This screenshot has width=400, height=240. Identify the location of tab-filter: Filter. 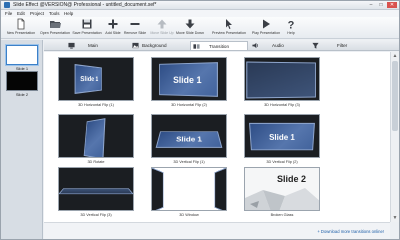
(338, 45).